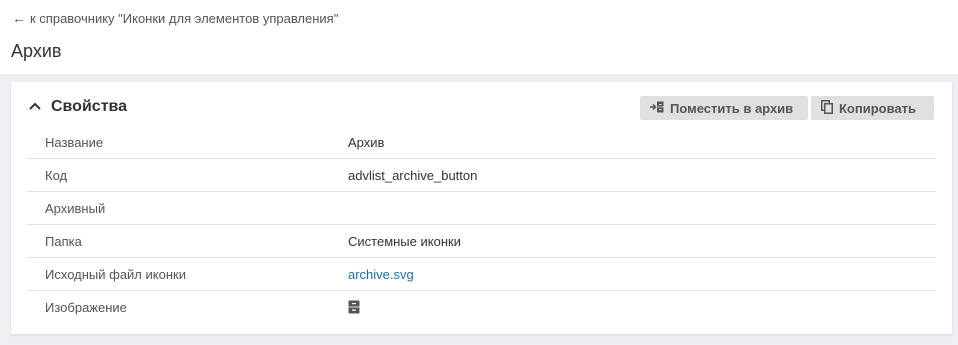  Describe the element at coordinates (381, 274) in the screenshot. I see `icon-file-link: archive.svg` at that location.